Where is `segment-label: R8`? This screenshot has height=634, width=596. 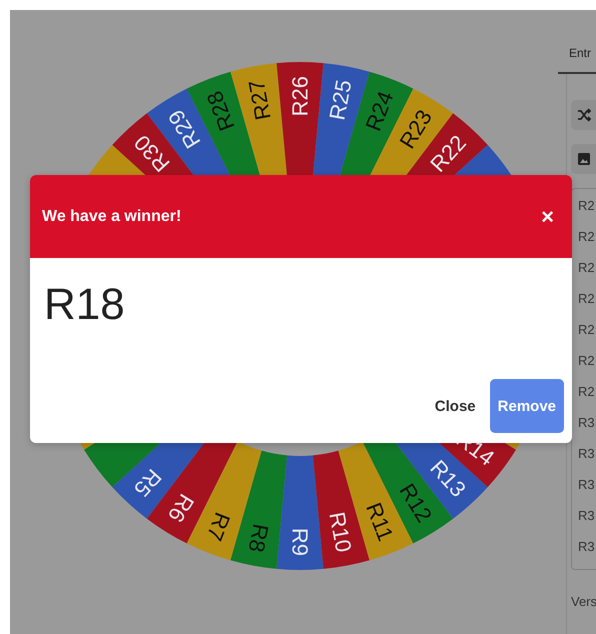
segment-label: R8 is located at coordinates (259, 538).